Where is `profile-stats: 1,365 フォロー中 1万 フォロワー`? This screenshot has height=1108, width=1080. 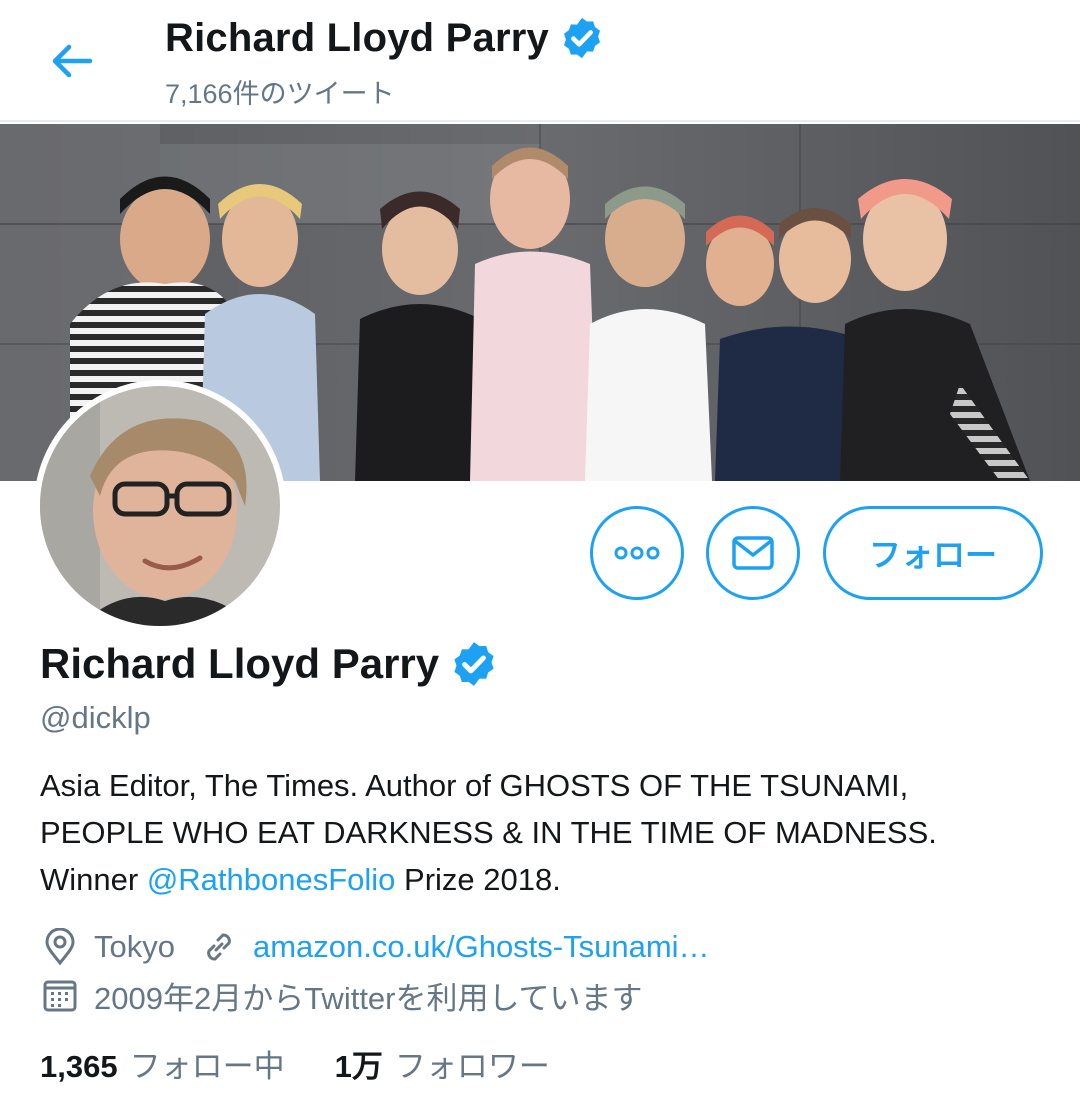 profile-stats: 1,365 フォロー中 1万 フォロワー is located at coordinates (295, 1063).